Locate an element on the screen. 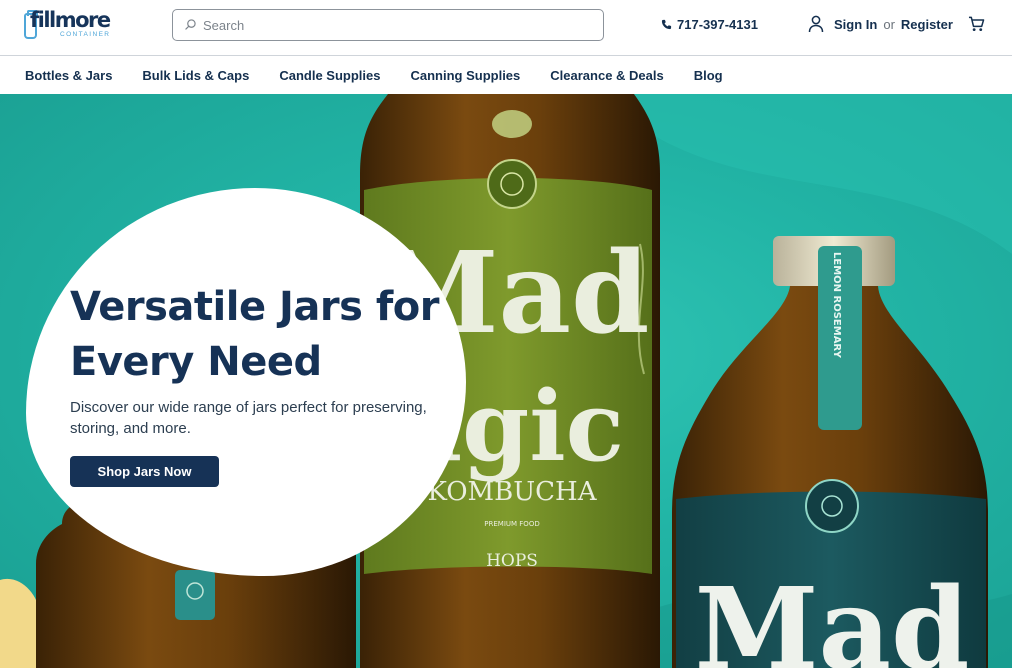 This screenshot has width=1012, height=668. site-logo: fillmore CONTAINER is located at coordinates (72, 24).